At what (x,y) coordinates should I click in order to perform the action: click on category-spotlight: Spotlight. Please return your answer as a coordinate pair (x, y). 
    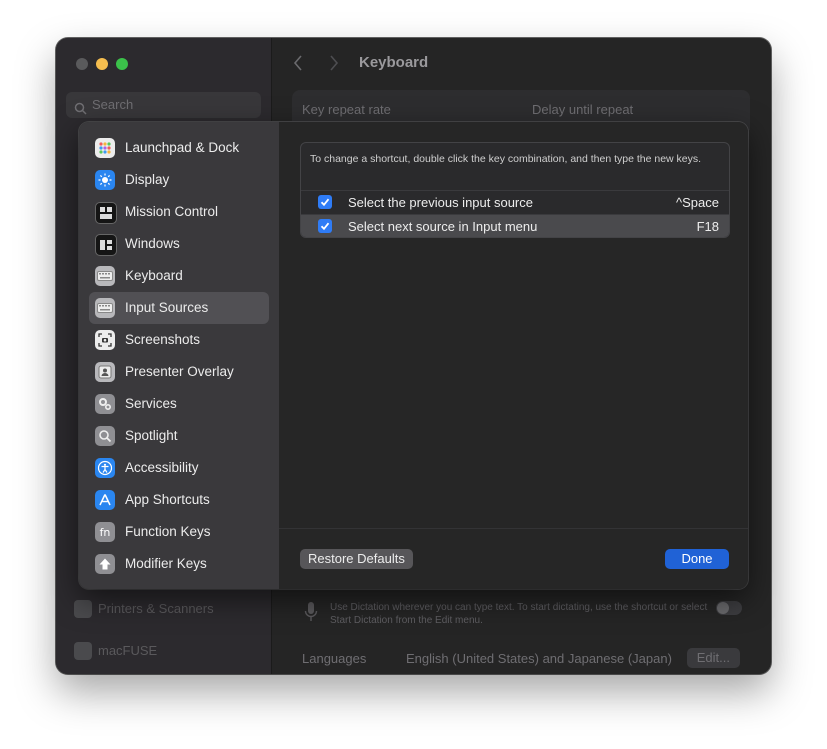
    Looking at the image, I should click on (179, 436).